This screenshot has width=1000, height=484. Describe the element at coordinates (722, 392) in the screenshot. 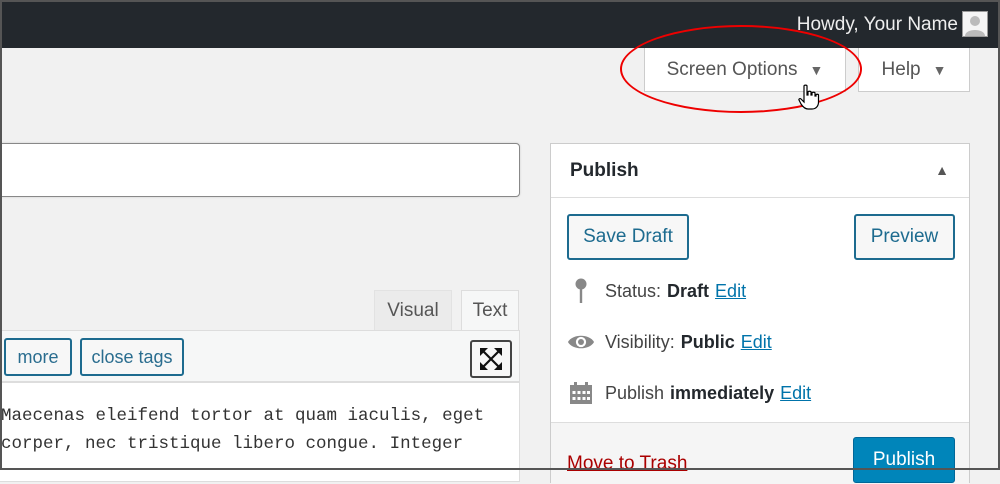

I see `publish-value: immediately` at that location.